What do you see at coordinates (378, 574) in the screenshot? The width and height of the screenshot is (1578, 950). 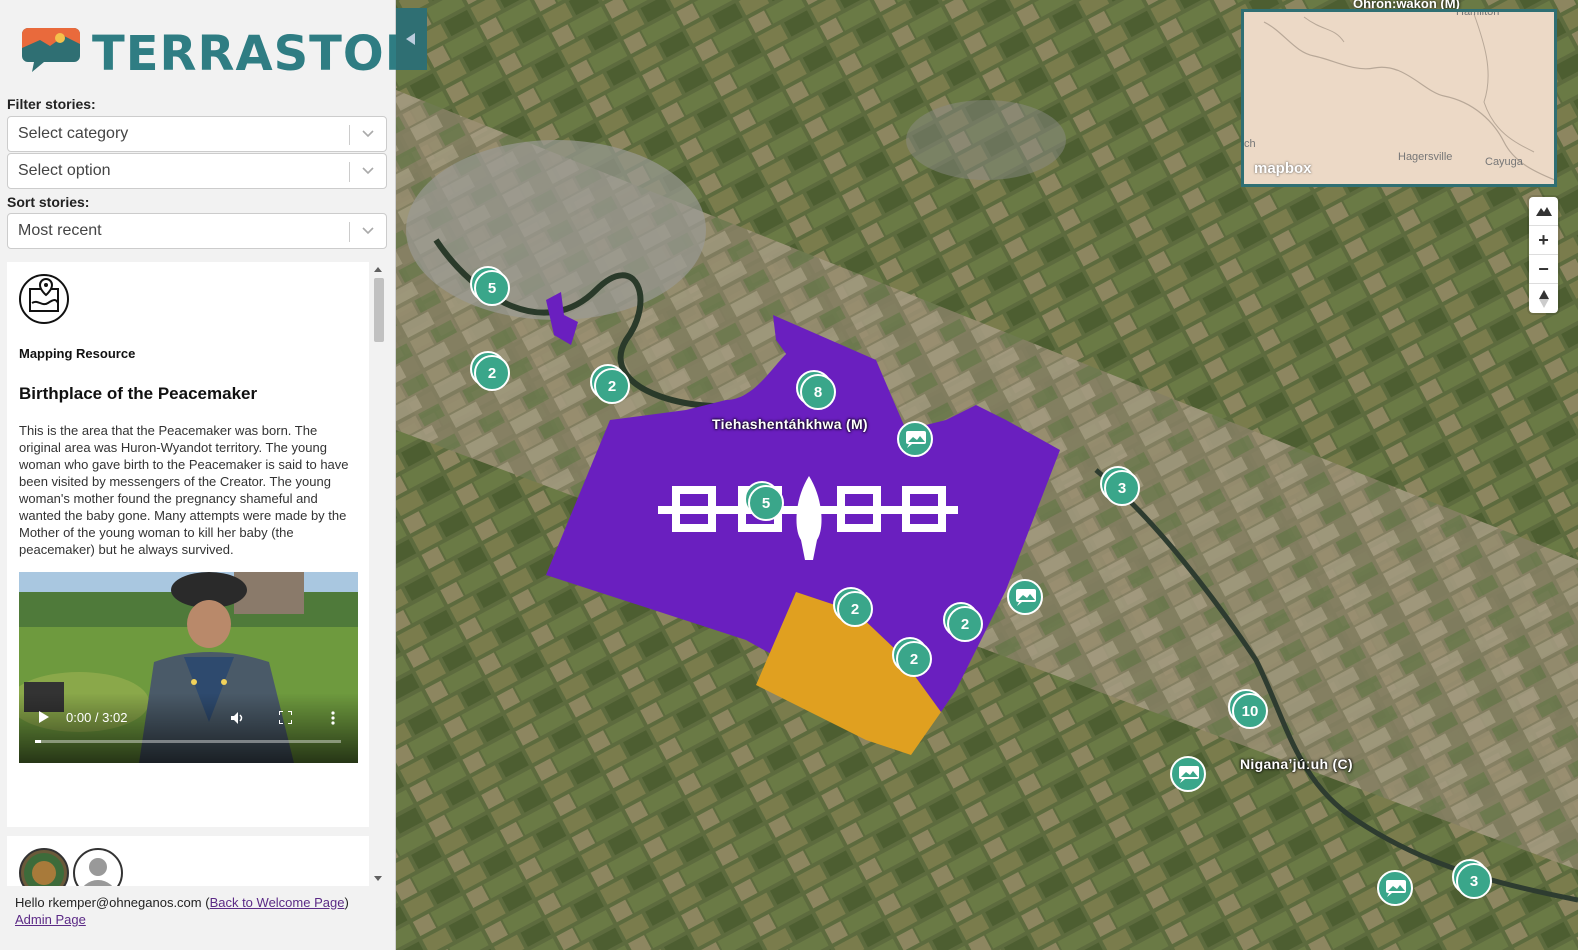 I see `story-list-scrollbar` at bounding box center [378, 574].